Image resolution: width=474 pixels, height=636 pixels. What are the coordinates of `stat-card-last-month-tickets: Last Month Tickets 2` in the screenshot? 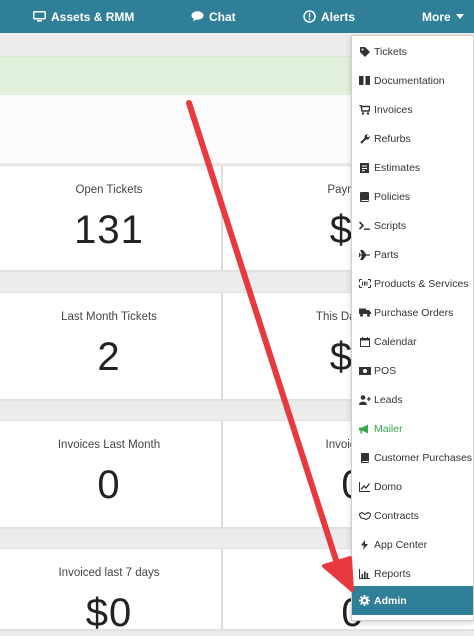 It's located at (111, 346).